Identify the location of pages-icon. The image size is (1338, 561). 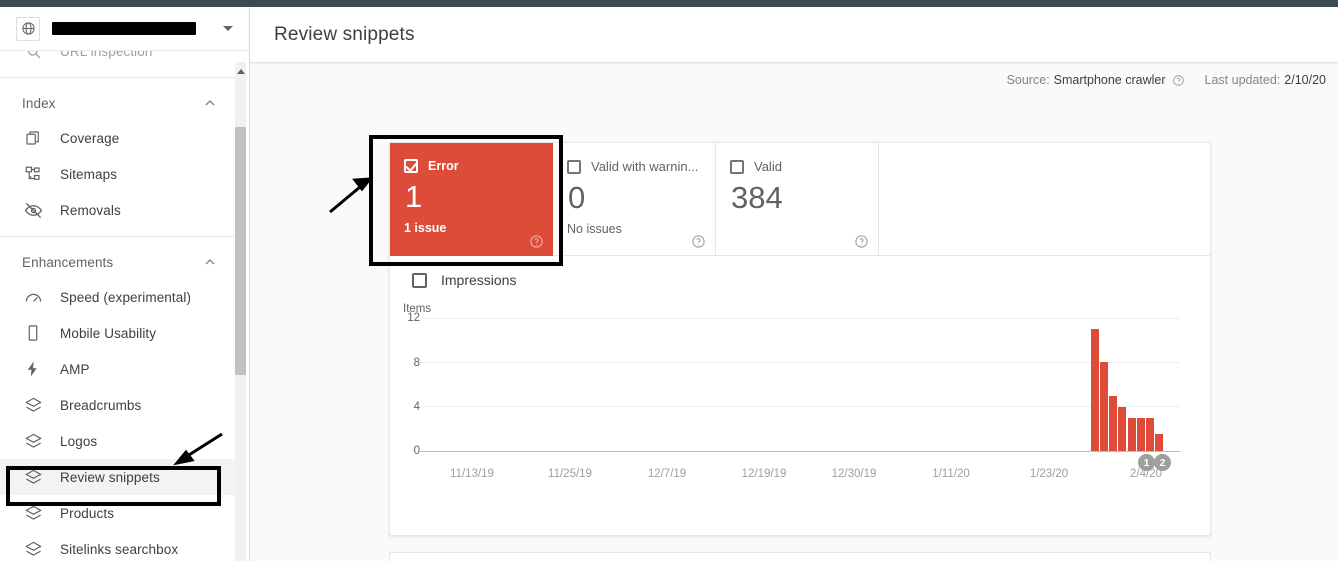
(33, 138).